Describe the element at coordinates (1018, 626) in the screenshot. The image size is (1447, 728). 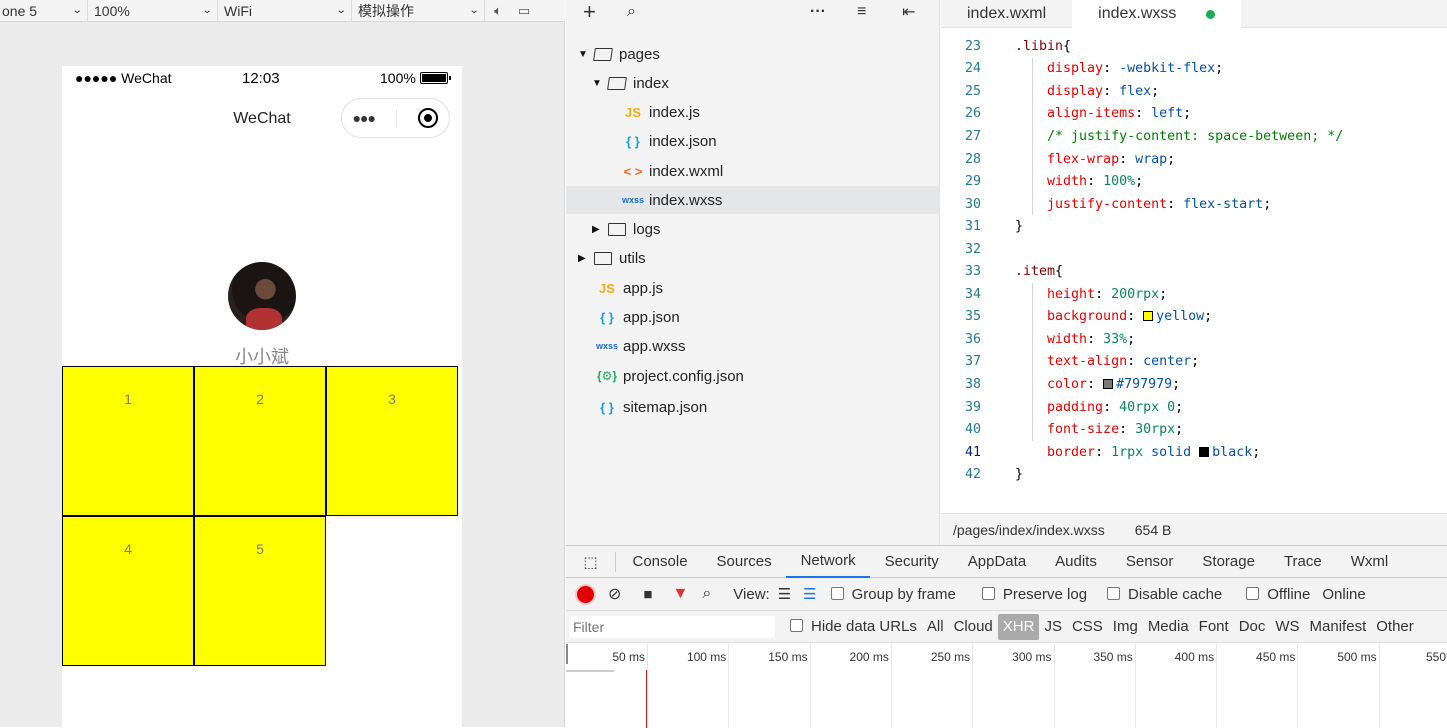
I see `filter-xhr: XHR` at that location.